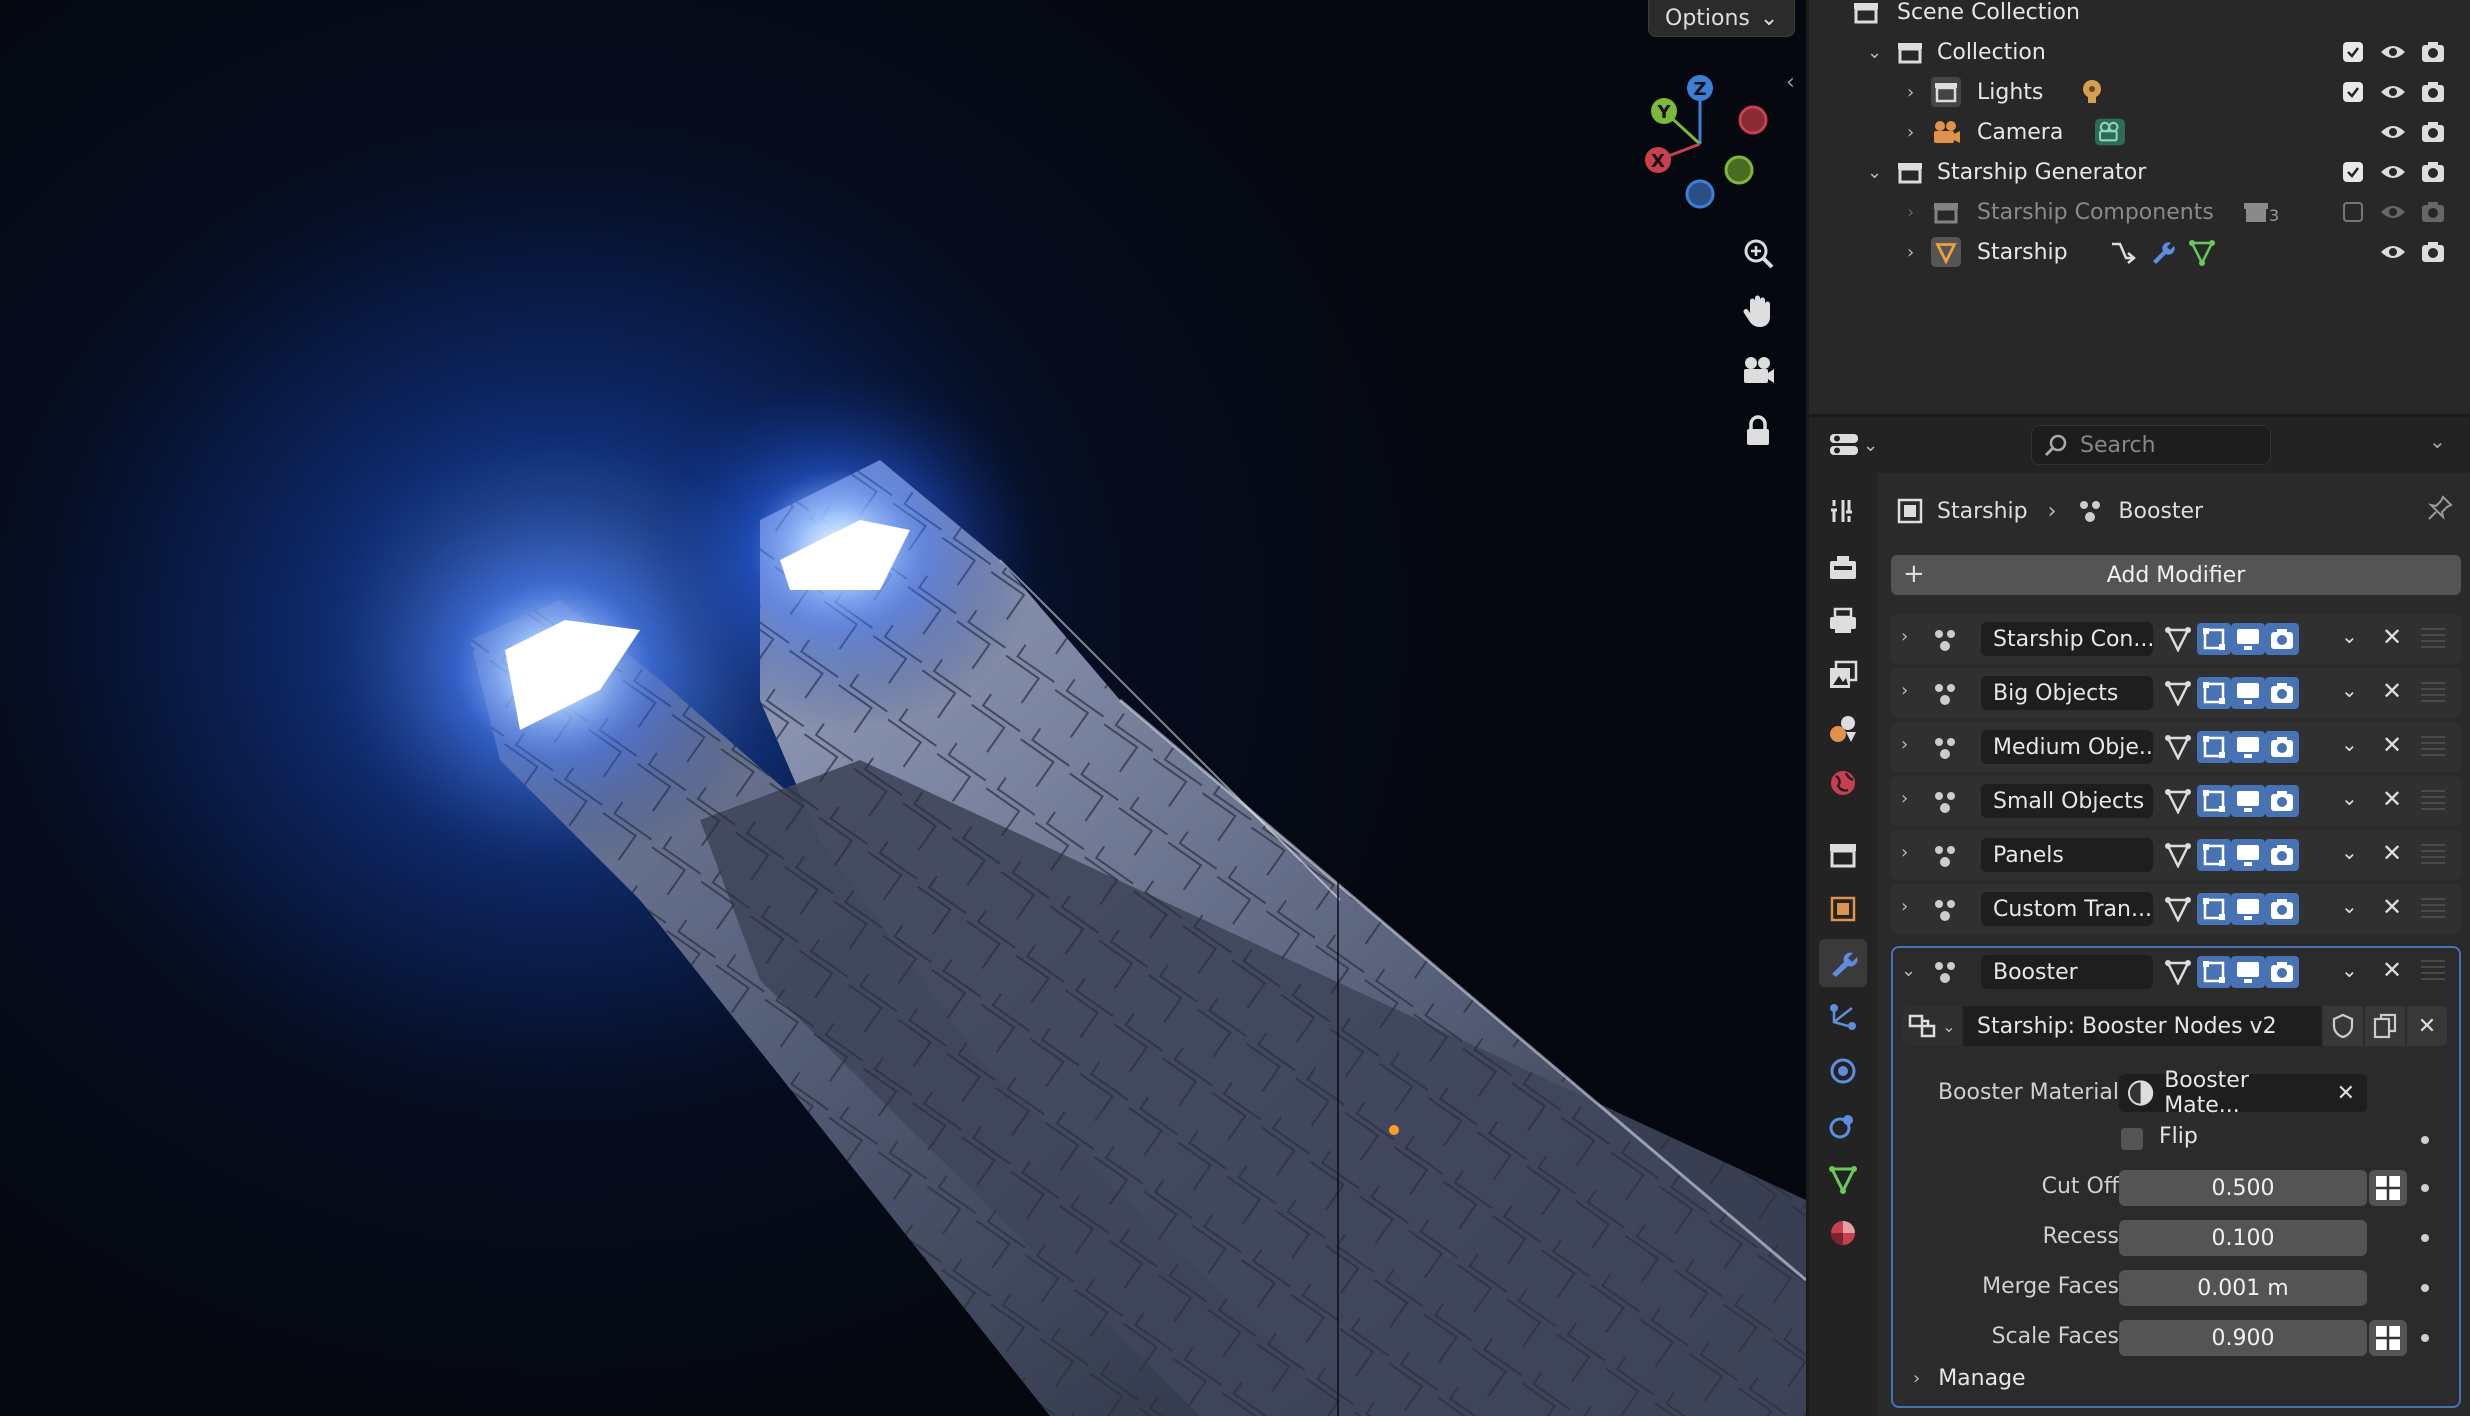  Describe the element at coordinates (1843, 729) in the screenshot. I see `tab-scene` at that location.